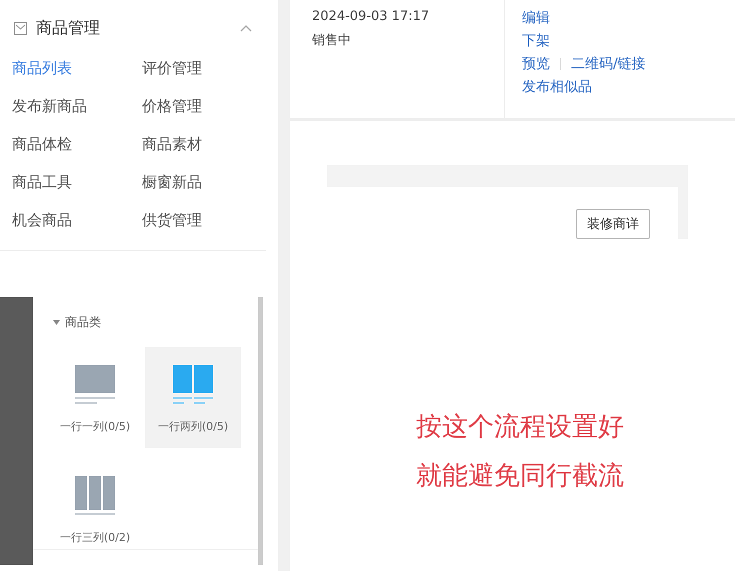 The height and width of the screenshot is (571, 740). What do you see at coordinates (520, 476) in the screenshot?
I see `annotation-text: 就能避免同行截流` at bounding box center [520, 476].